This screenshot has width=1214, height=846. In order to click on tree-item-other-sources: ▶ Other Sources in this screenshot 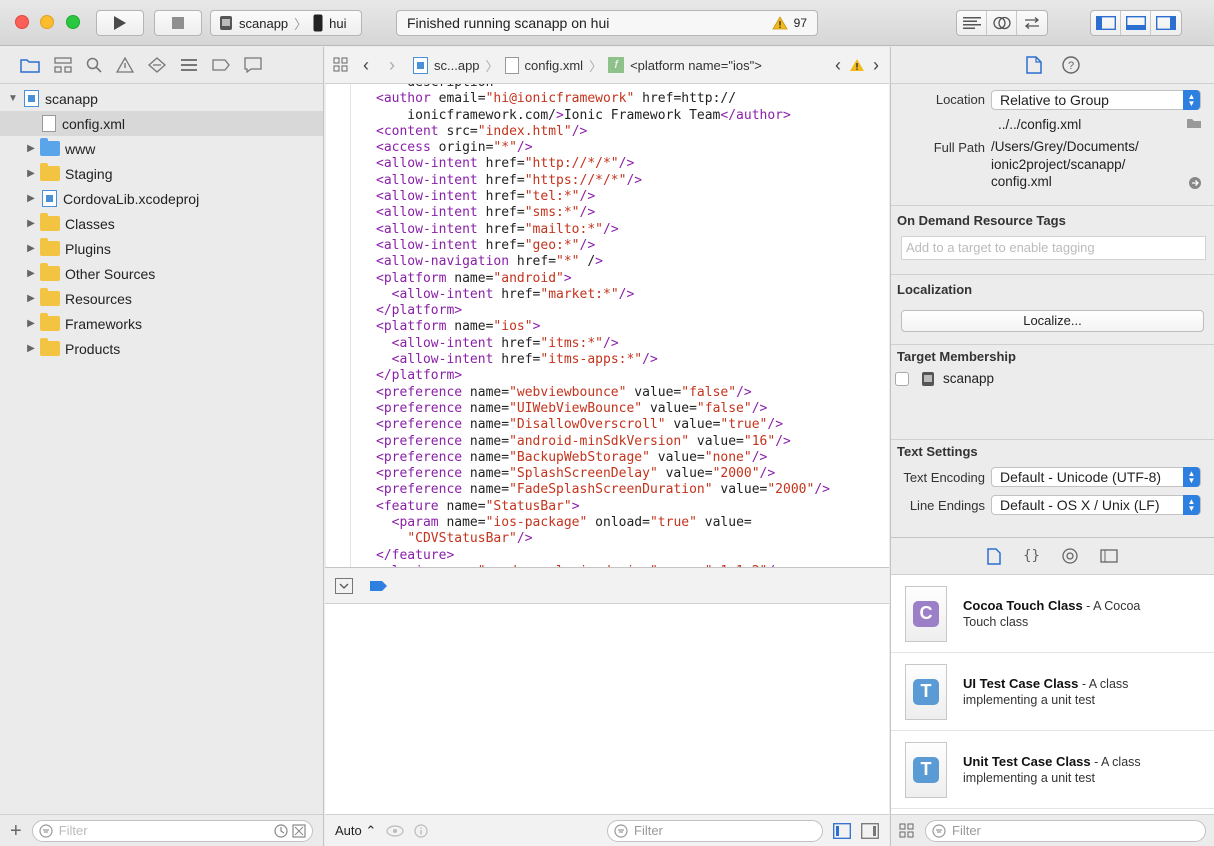, I will do `click(161, 273)`.